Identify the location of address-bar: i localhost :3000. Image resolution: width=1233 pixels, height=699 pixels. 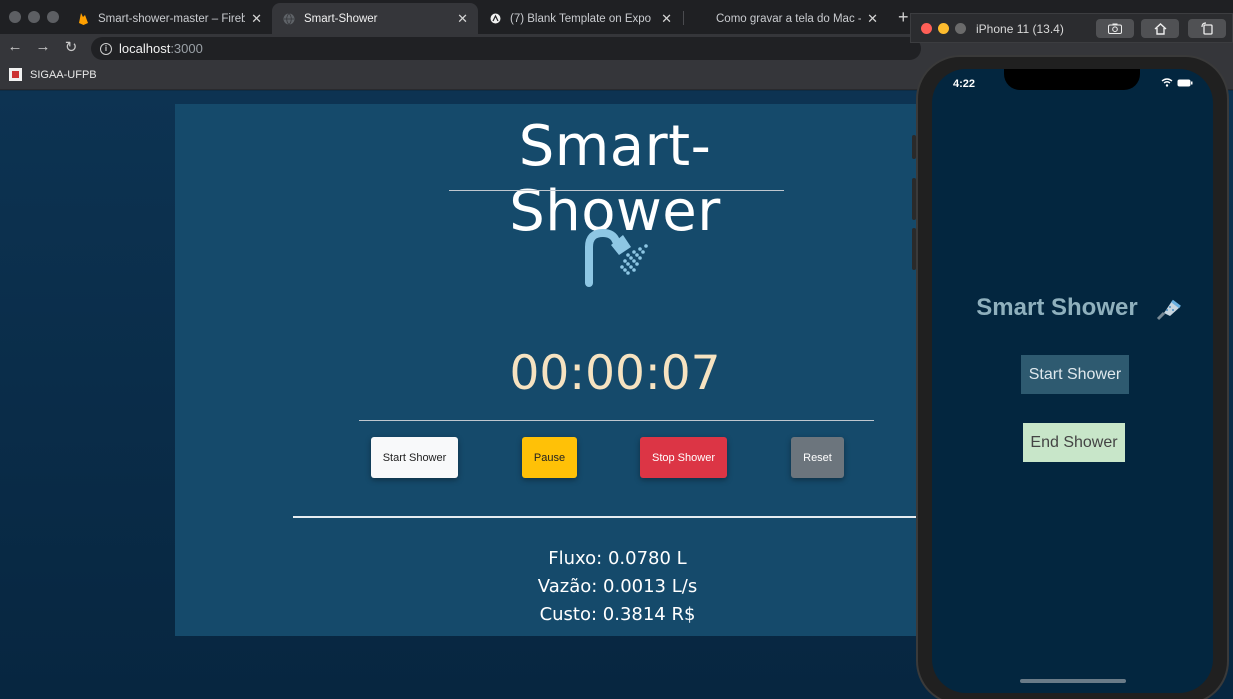
(506, 48).